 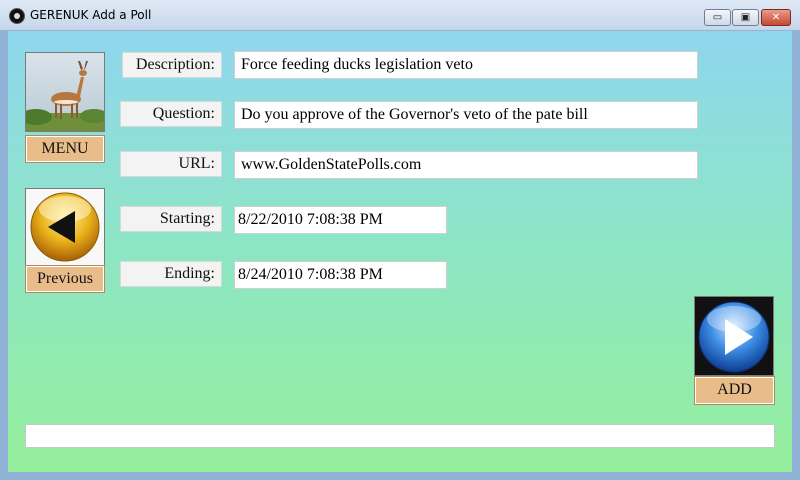 I want to click on gerenuk-photo, so click(x=64, y=92).